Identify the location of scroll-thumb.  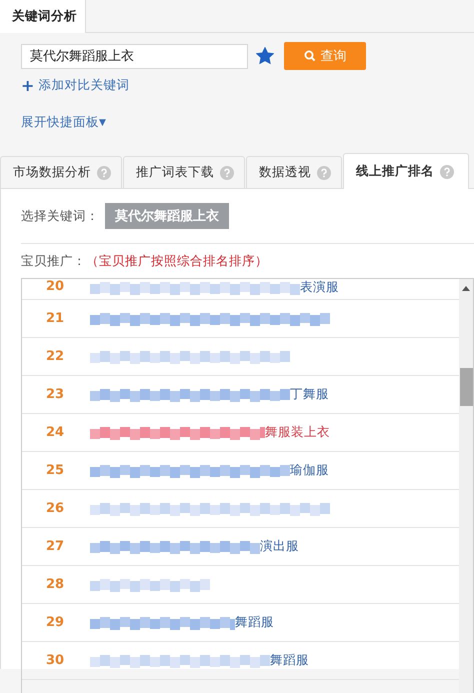
(466, 387).